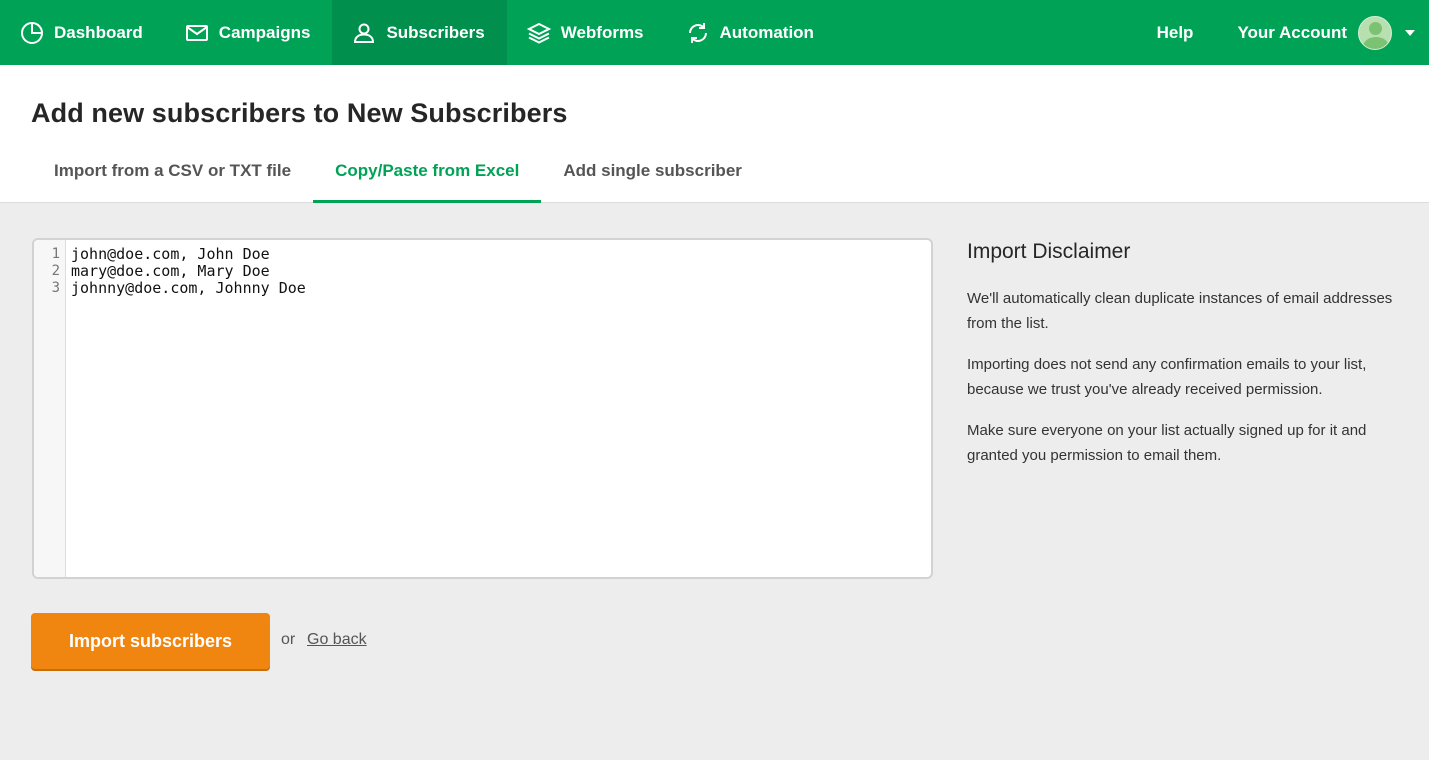 The image size is (1429, 760). Describe the element at coordinates (698, 33) in the screenshot. I see `refresh-icon` at that location.